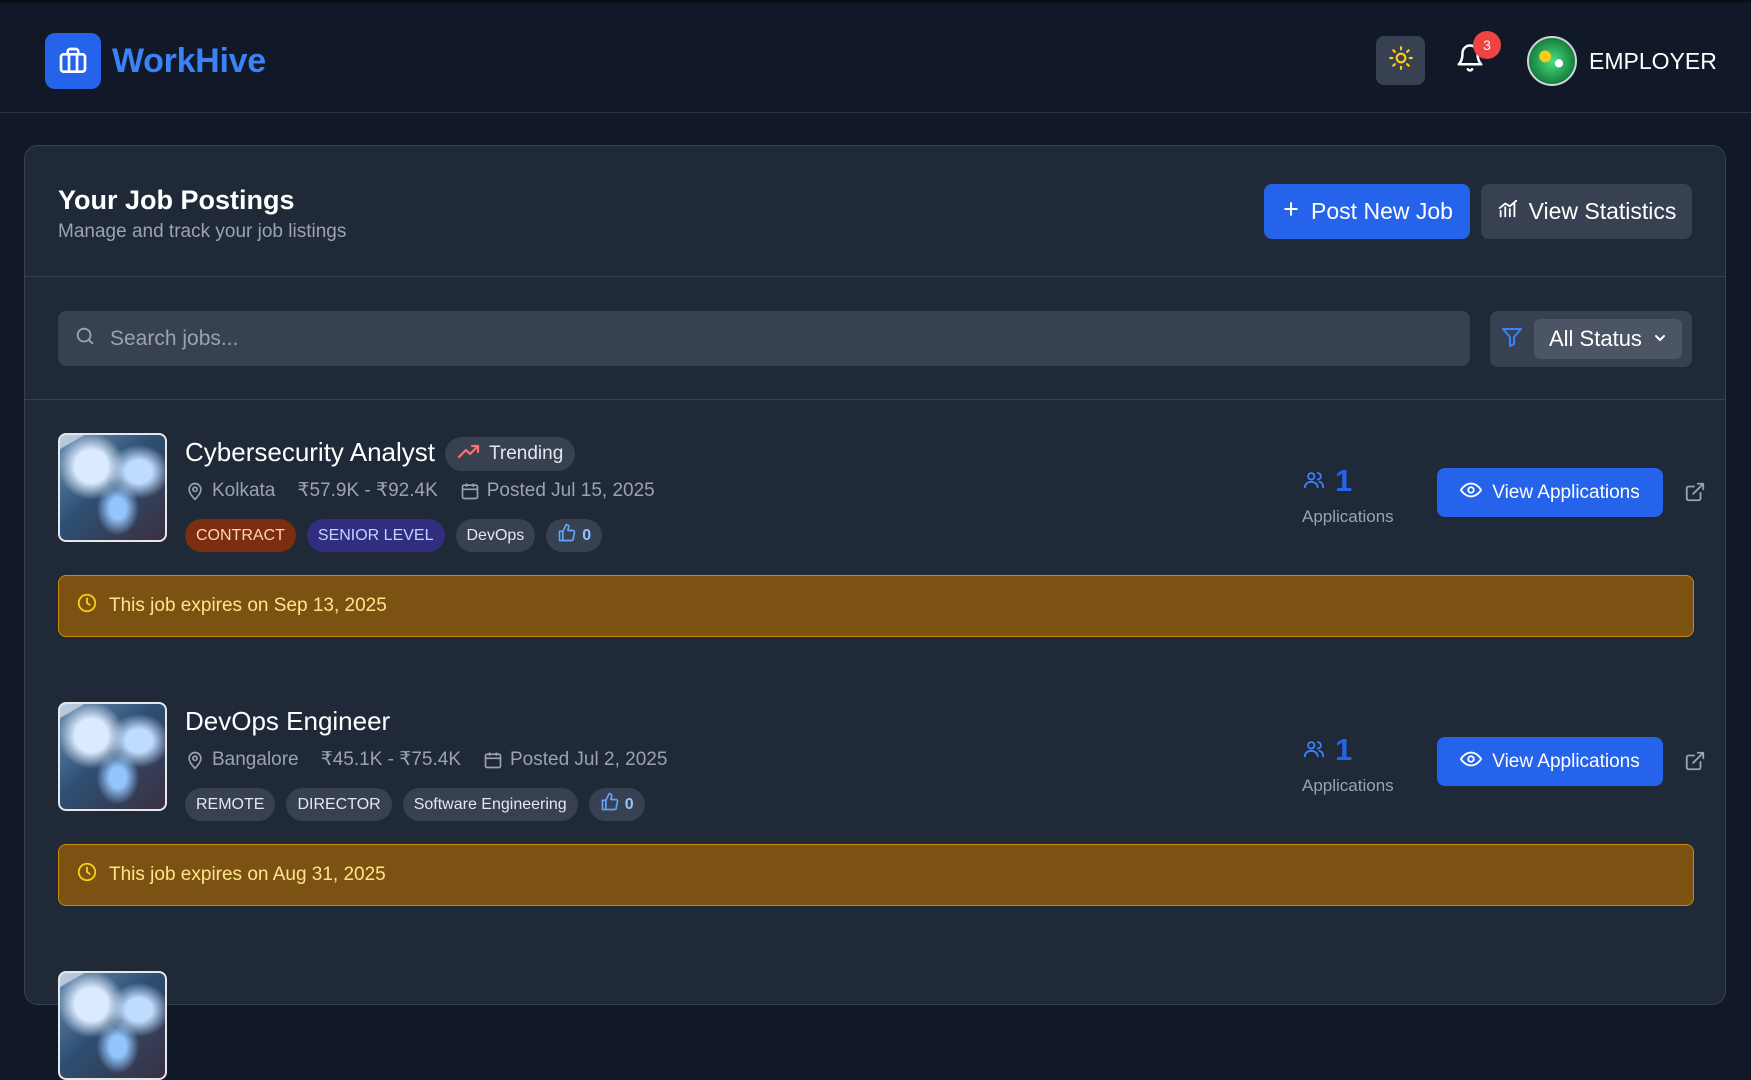 This screenshot has height=1080, width=1751. What do you see at coordinates (230, 804) in the screenshot?
I see `tag-job-type: REMOTE` at bounding box center [230, 804].